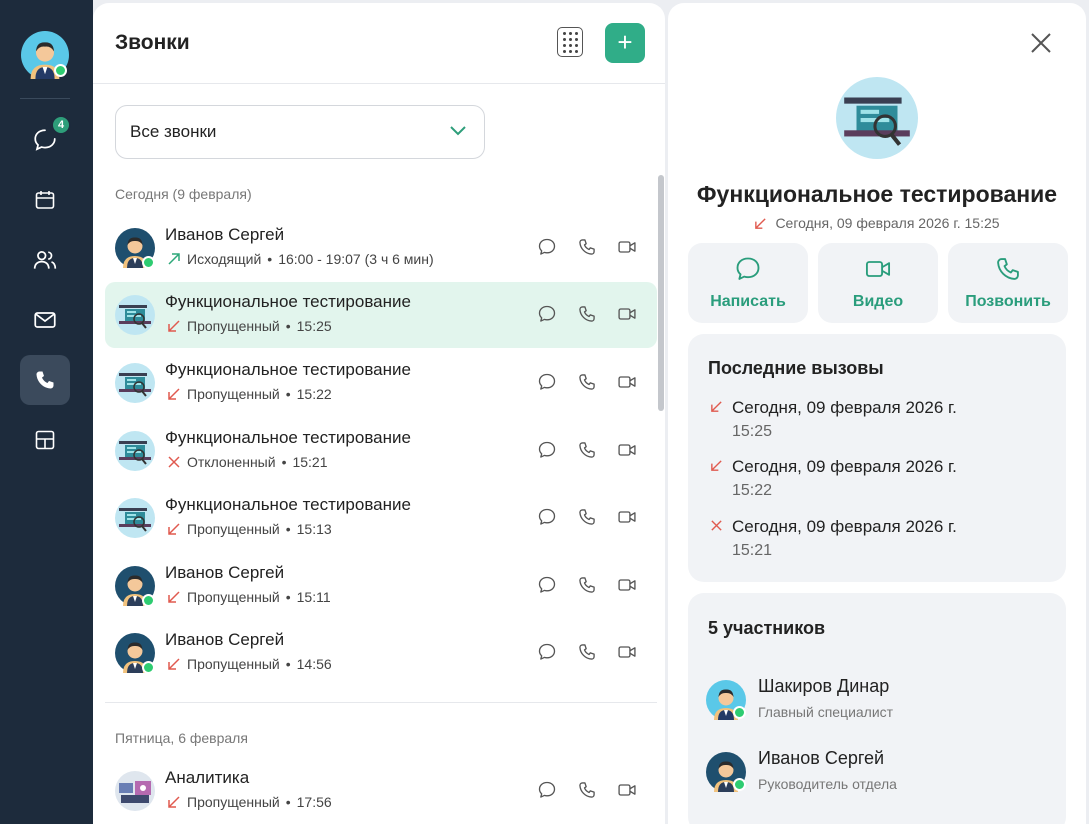 The height and width of the screenshot is (824, 1089). Describe the element at coordinates (300, 132) in the screenshot. I see `call-filter-select: Все звонки` at that location.